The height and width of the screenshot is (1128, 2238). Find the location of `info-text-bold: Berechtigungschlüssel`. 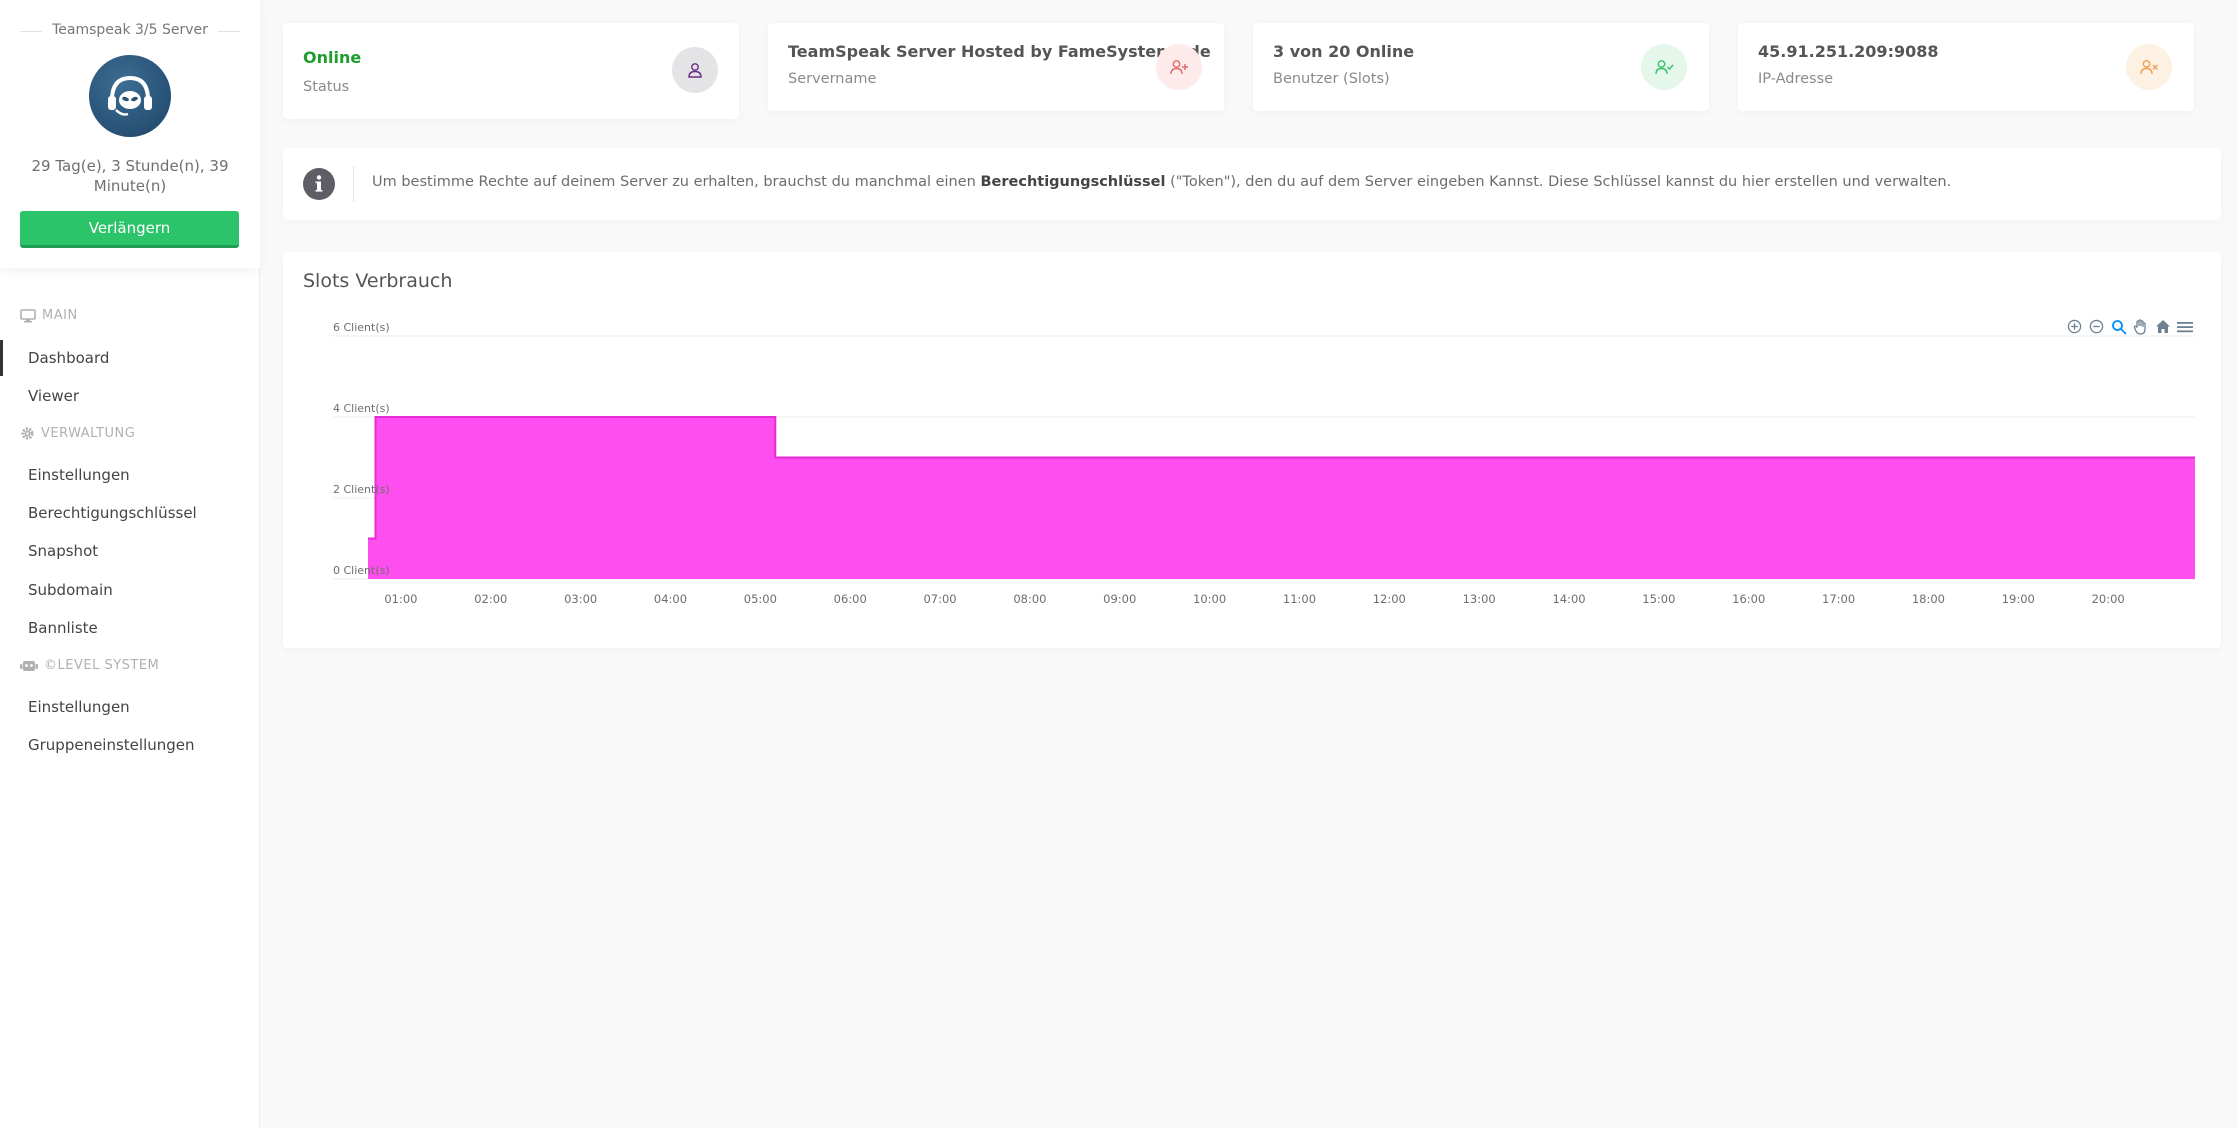

info-text-bold: Berechtigungschlüssel is located at coordinates (1073, 182).